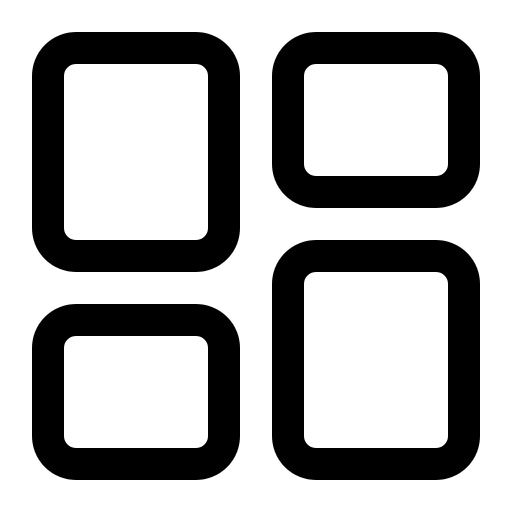  Describe the element at coordinates (376, 120) in the screenshot. I see `panel-wide-top-right-icon` at that location.